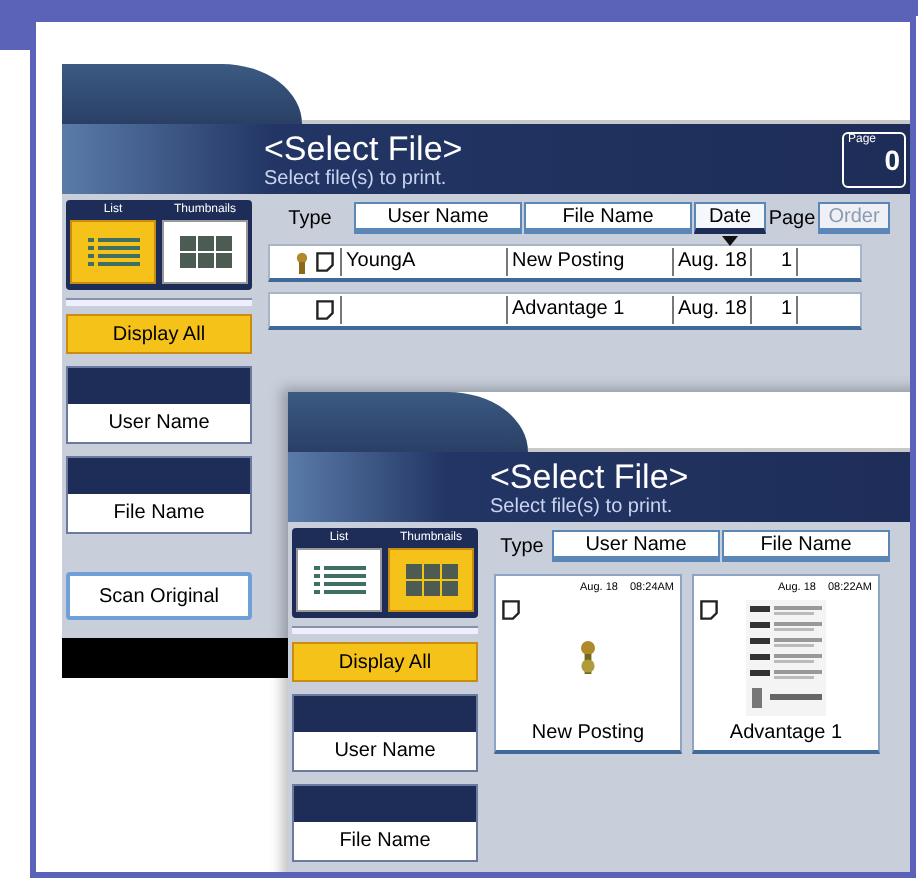 This screenshot has height=882, width=918. I want to click on table-cell: Advantage 1, so click(589, 310).